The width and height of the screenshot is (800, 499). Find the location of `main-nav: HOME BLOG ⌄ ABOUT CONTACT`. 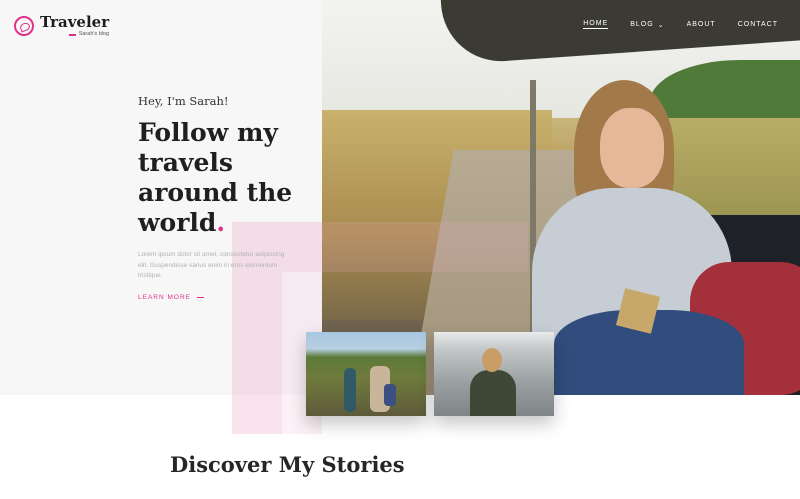

main-nav: HOME BLOG ⌄ ABOUT CONTACT is located at coordinates (680, 24).